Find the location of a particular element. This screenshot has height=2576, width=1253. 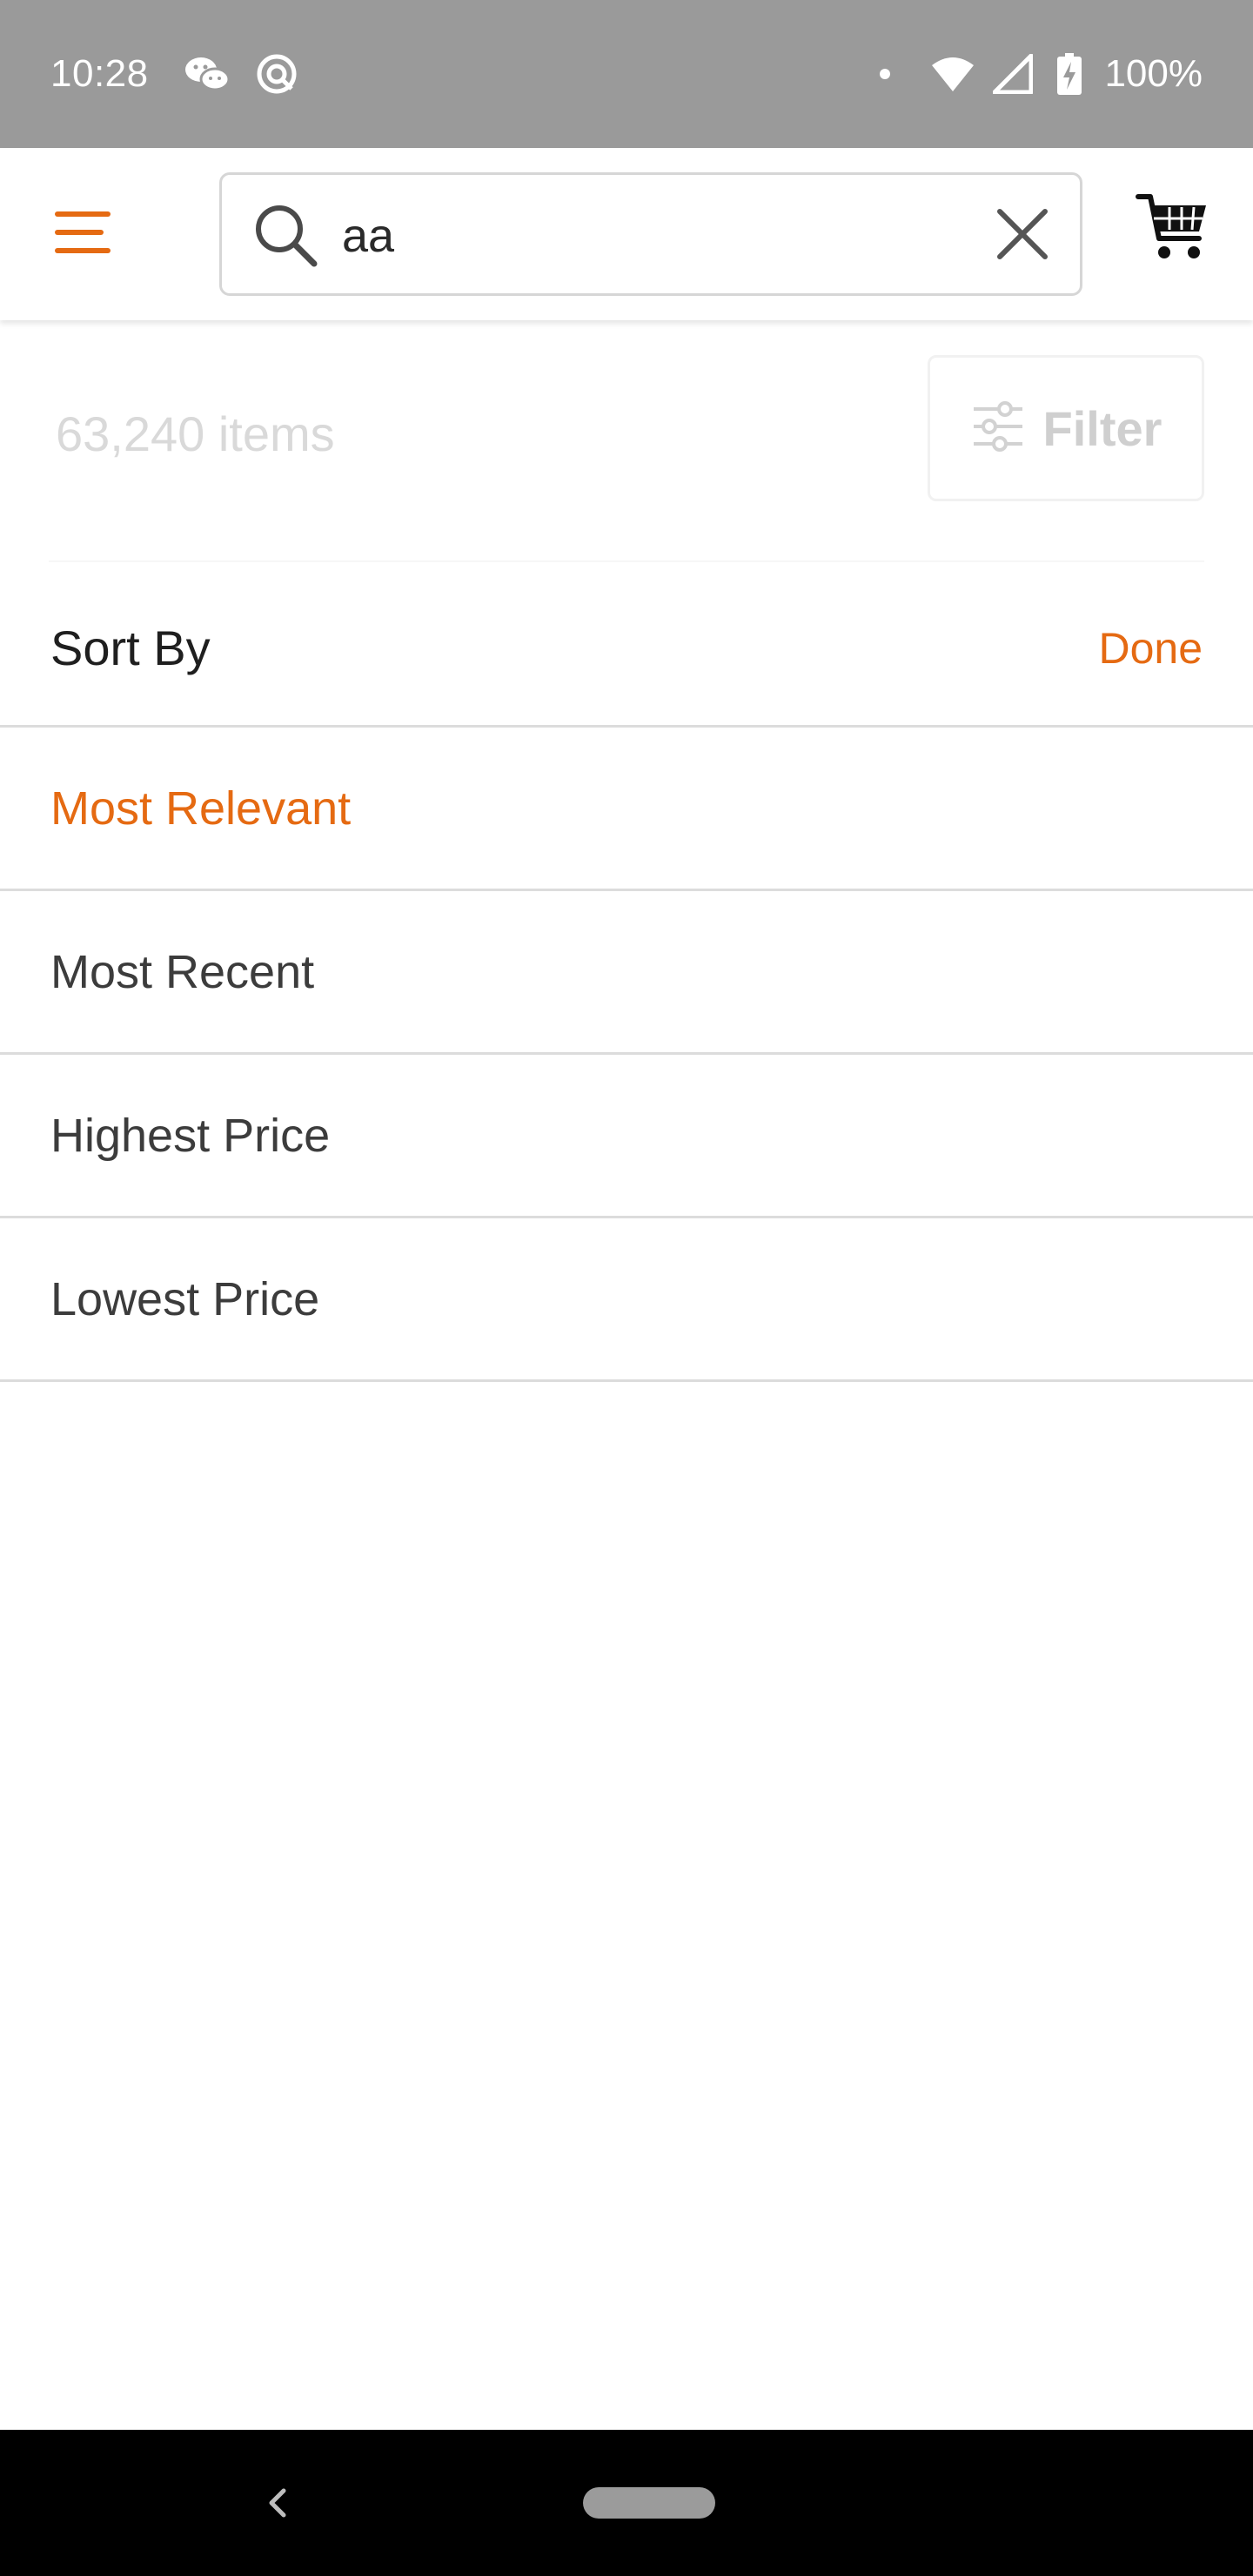

menu-button is located at coordinates (83, 234).